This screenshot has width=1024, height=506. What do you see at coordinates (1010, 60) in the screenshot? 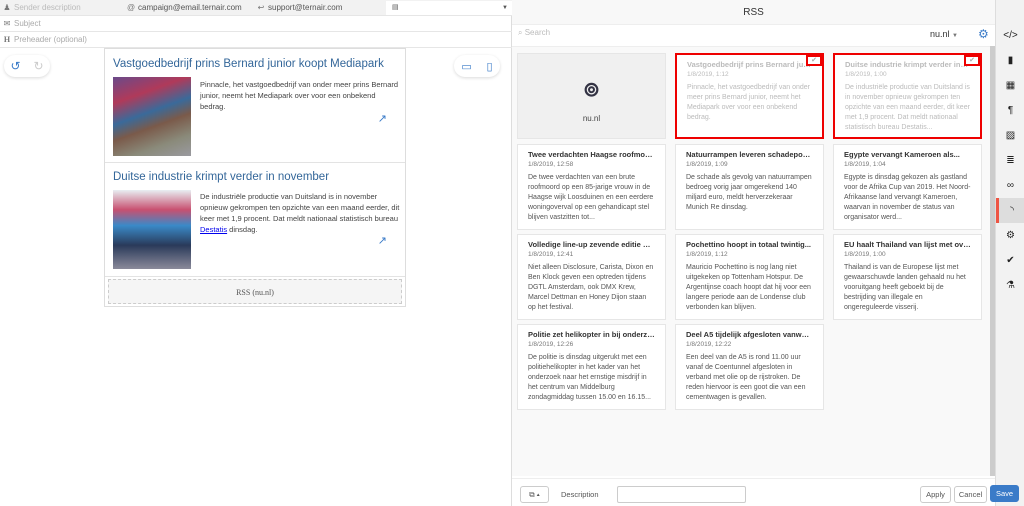
I see `file-icon: ▮` at bounding box center [1010, 60].